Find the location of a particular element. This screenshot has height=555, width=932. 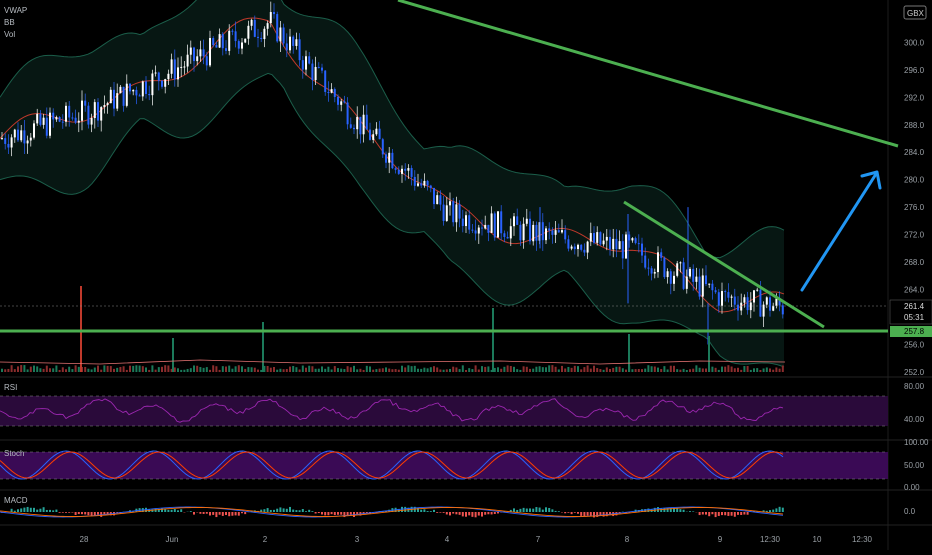

price-tick-label: 292.0 is located at coordinates (914, 97).